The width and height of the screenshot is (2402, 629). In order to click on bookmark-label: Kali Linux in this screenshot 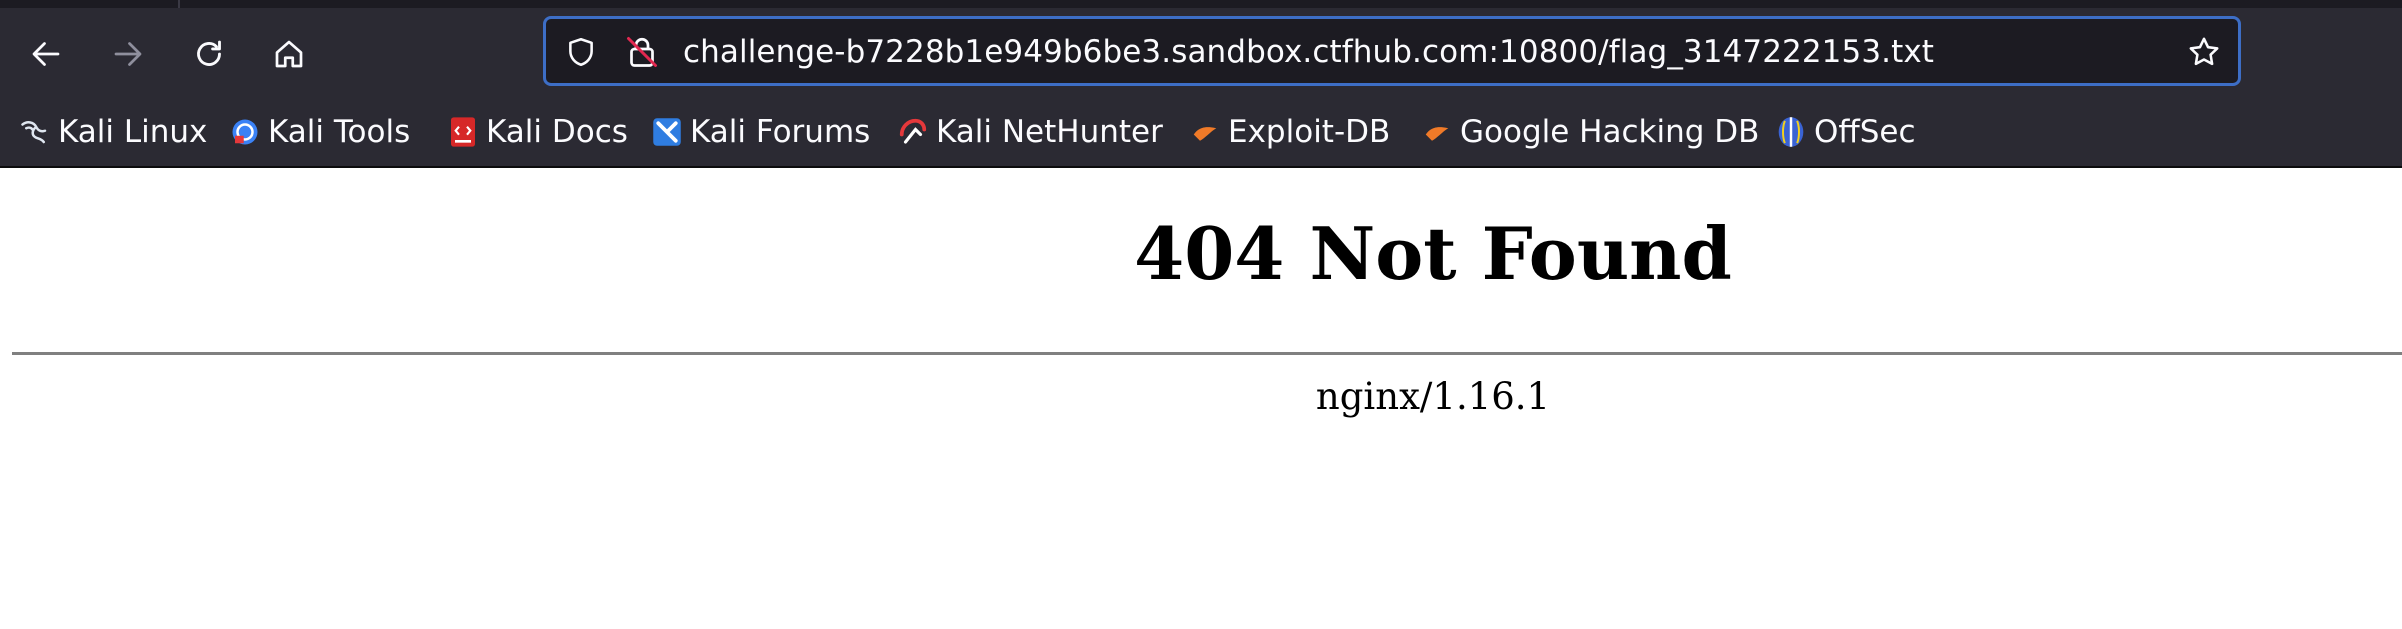, I will do `click(133, 132)`.